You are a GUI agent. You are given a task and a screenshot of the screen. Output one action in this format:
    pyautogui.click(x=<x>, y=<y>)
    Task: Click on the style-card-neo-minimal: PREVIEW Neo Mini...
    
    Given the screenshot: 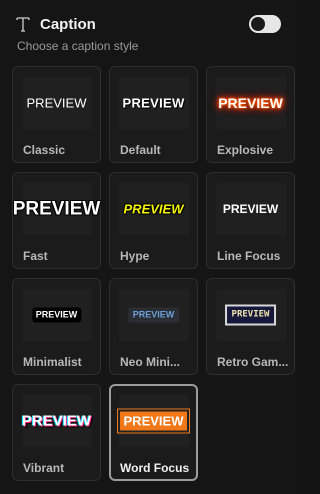 What is the action you would take?
    pyautogui.click(x=153, y=326)
    